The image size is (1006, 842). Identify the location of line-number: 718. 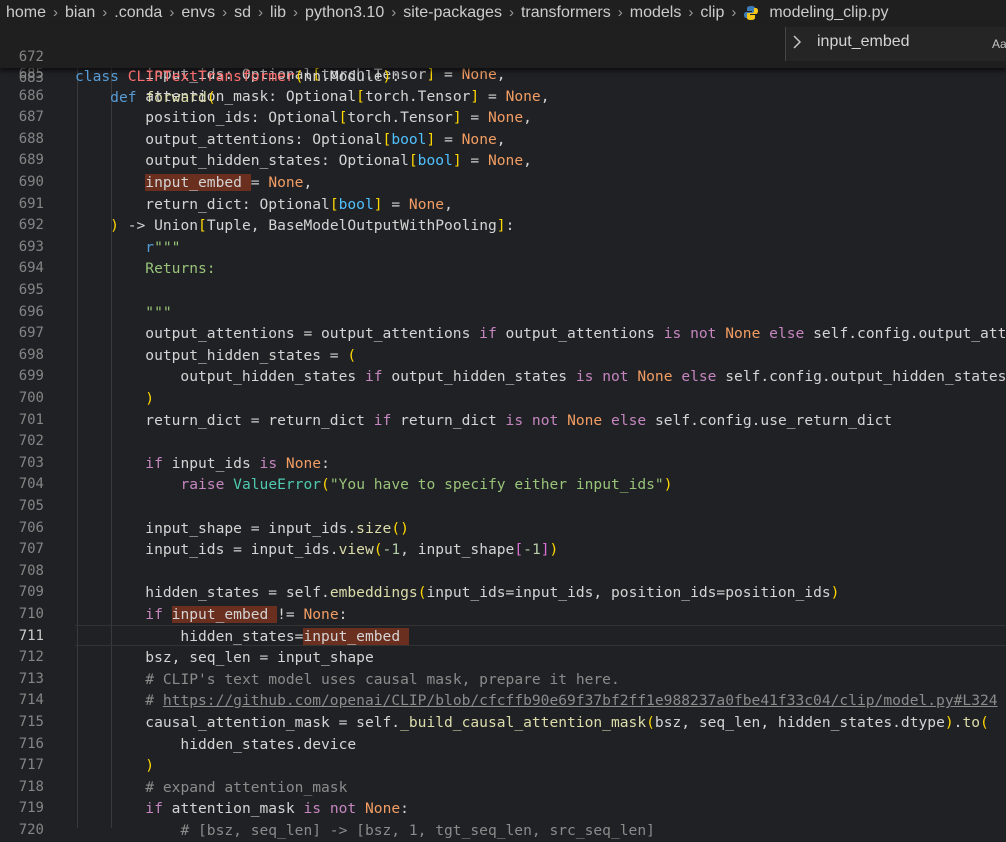
(31, 786).